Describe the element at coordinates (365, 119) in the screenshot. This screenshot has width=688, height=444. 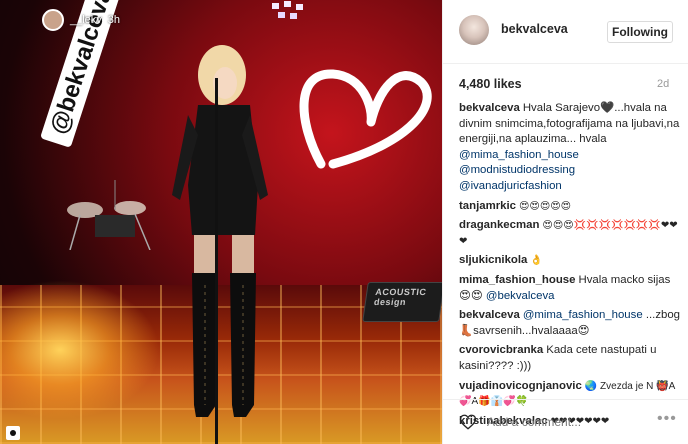
I see `drawn-heart-icon` at that location.